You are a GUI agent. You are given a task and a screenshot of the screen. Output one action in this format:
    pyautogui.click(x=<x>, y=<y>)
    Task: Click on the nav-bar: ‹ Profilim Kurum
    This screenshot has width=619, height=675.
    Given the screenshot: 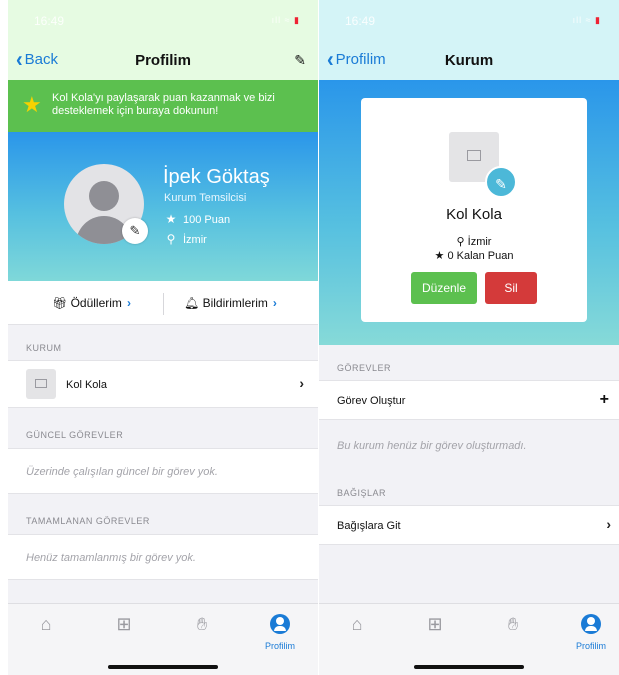 What is the action you would take?
    pyautogui.click(x=469, y=60)
    